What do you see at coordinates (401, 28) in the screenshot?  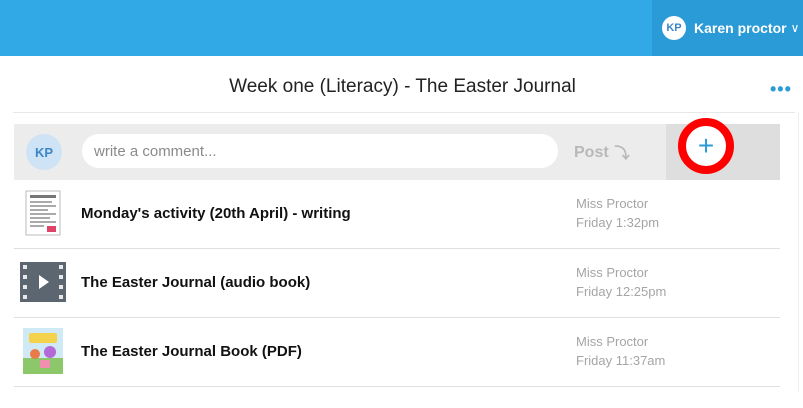 I see `top-bar: KP Karen proctor ∨` at bounding box center [401, 28].